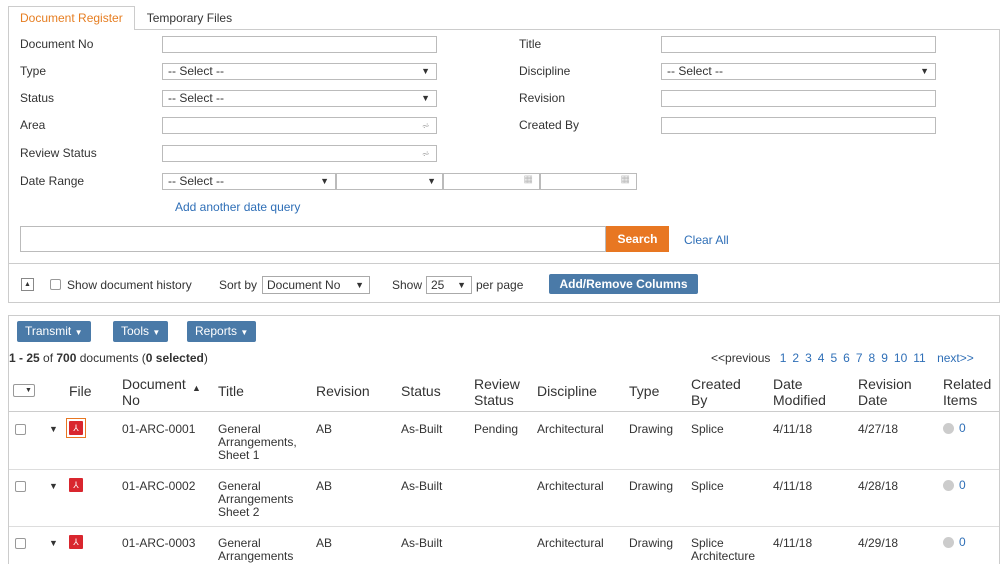 The image size is (1000, 564). I want to click on results-close: ), so click(205, 358).